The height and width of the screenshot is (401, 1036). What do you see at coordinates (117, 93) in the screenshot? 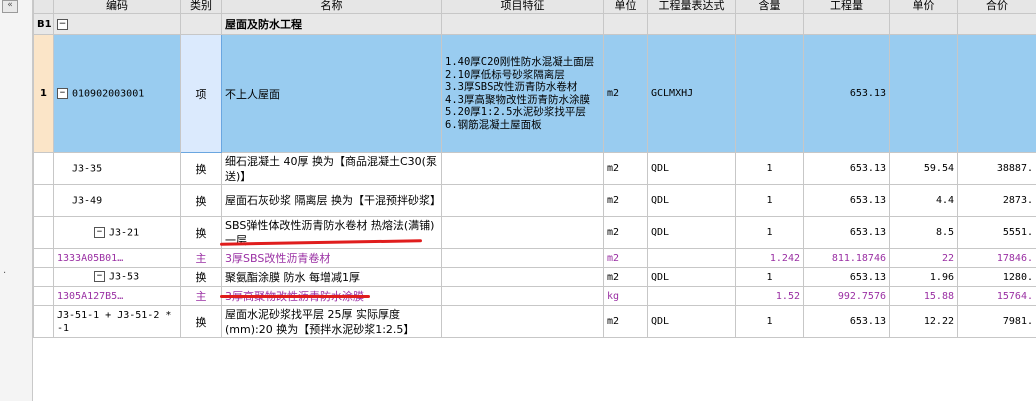
I see `item-code: −010902003001` at bounding box center [117, 93].